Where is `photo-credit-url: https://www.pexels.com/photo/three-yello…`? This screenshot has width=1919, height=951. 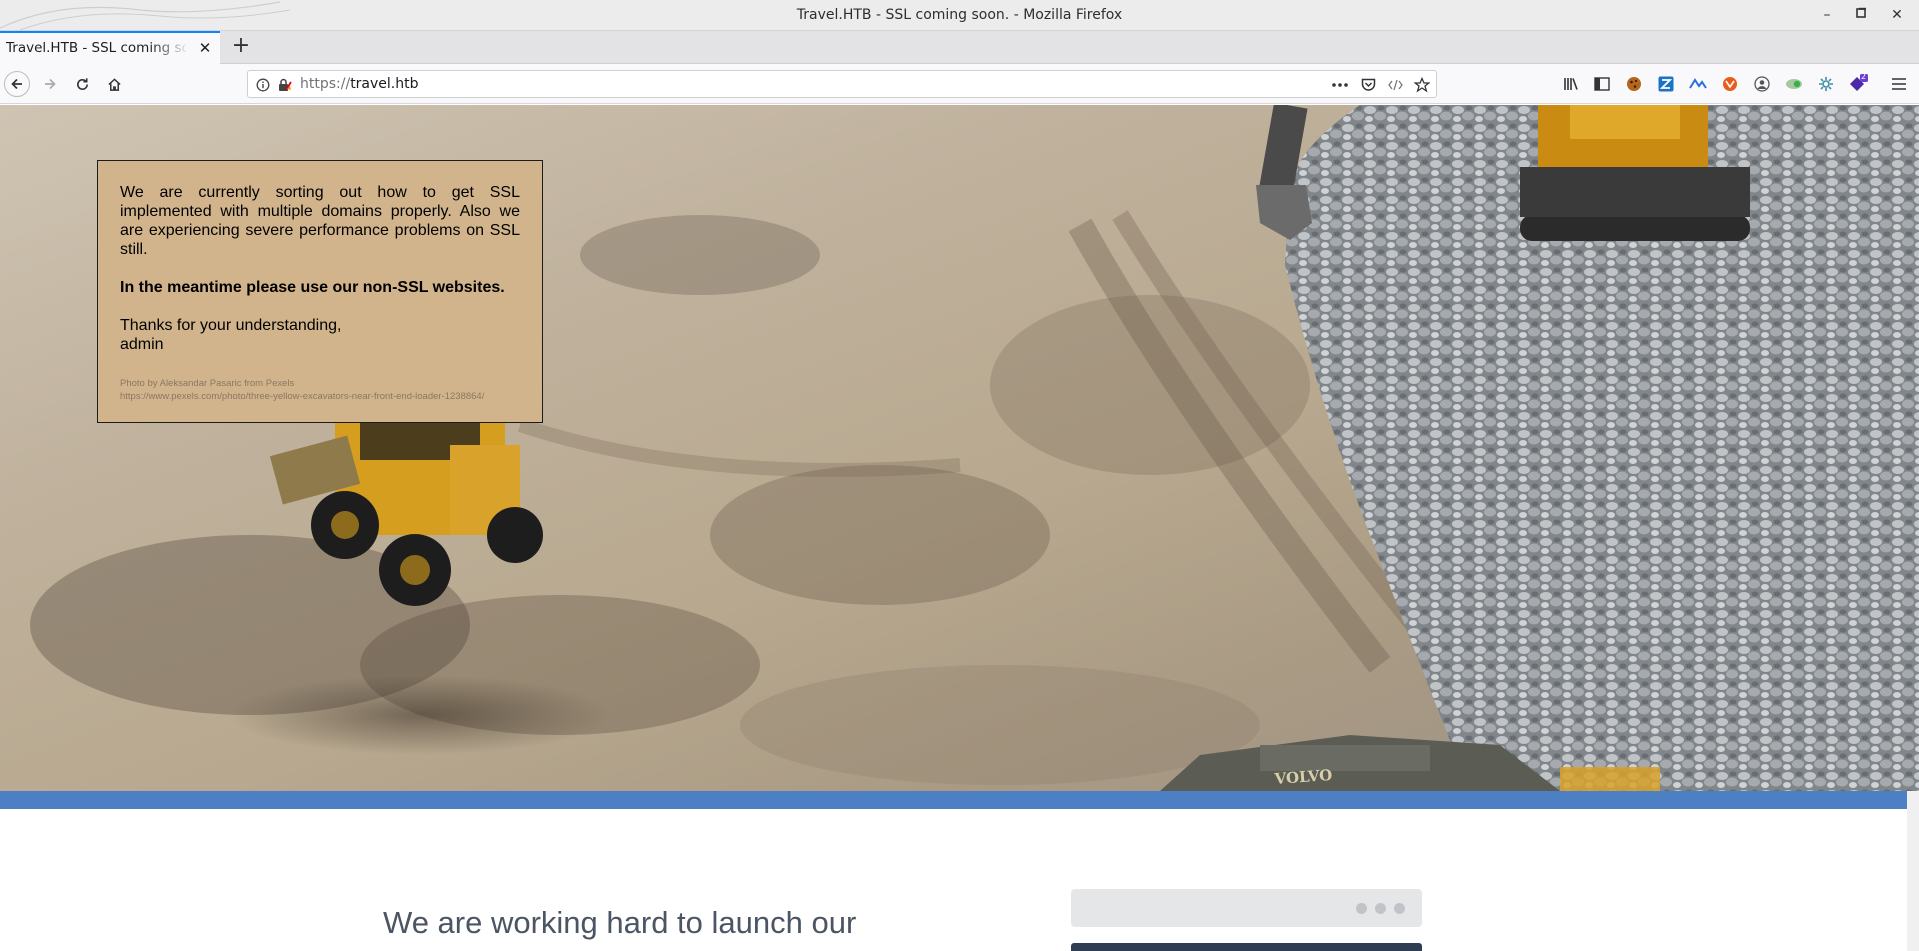 photo-credit-url: https://www.pexels.com/photo/three-yello… is located at coordinates (302, 396).